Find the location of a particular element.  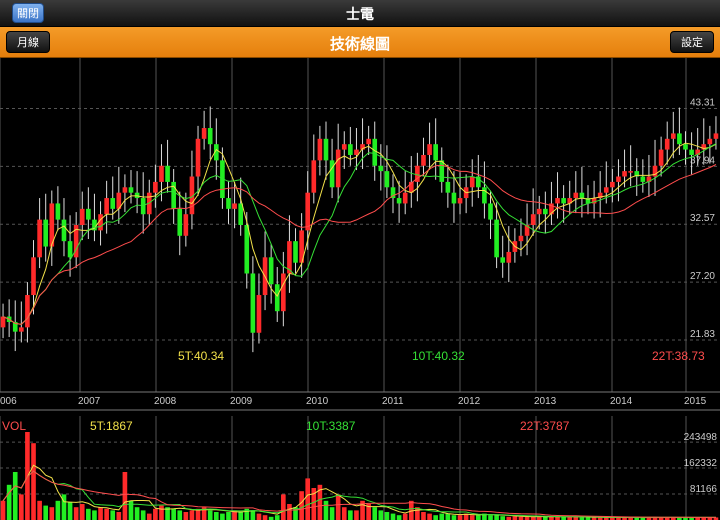

volume-tick-label: 81166 is located at coordinates (704, 489).